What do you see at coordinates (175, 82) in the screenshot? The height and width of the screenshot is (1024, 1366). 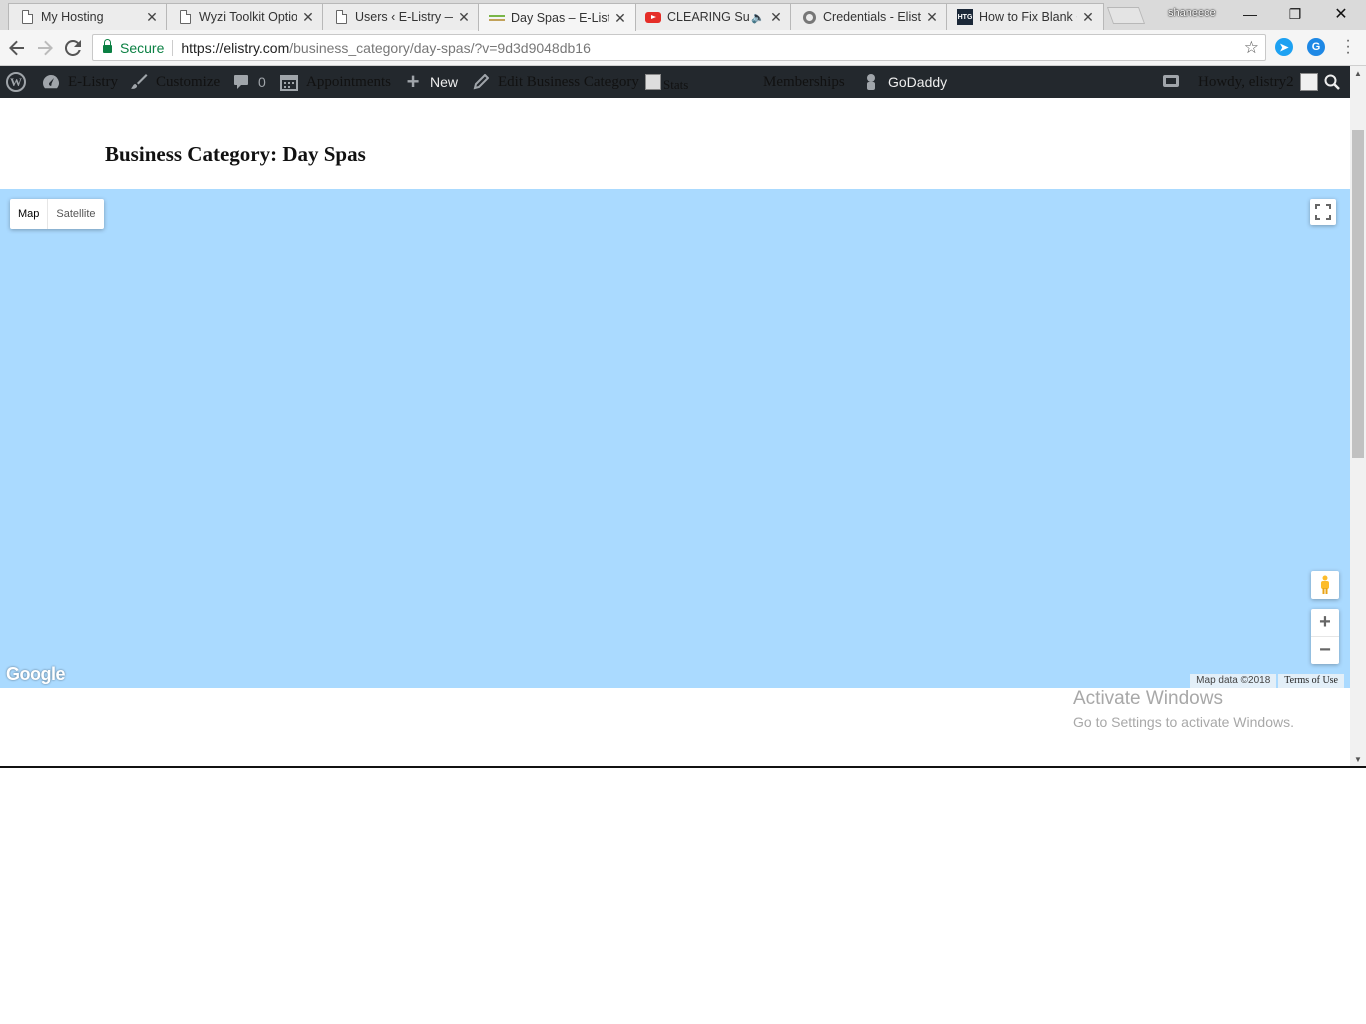 I see `customize-link: Customize` at bounding box center [175, 82].